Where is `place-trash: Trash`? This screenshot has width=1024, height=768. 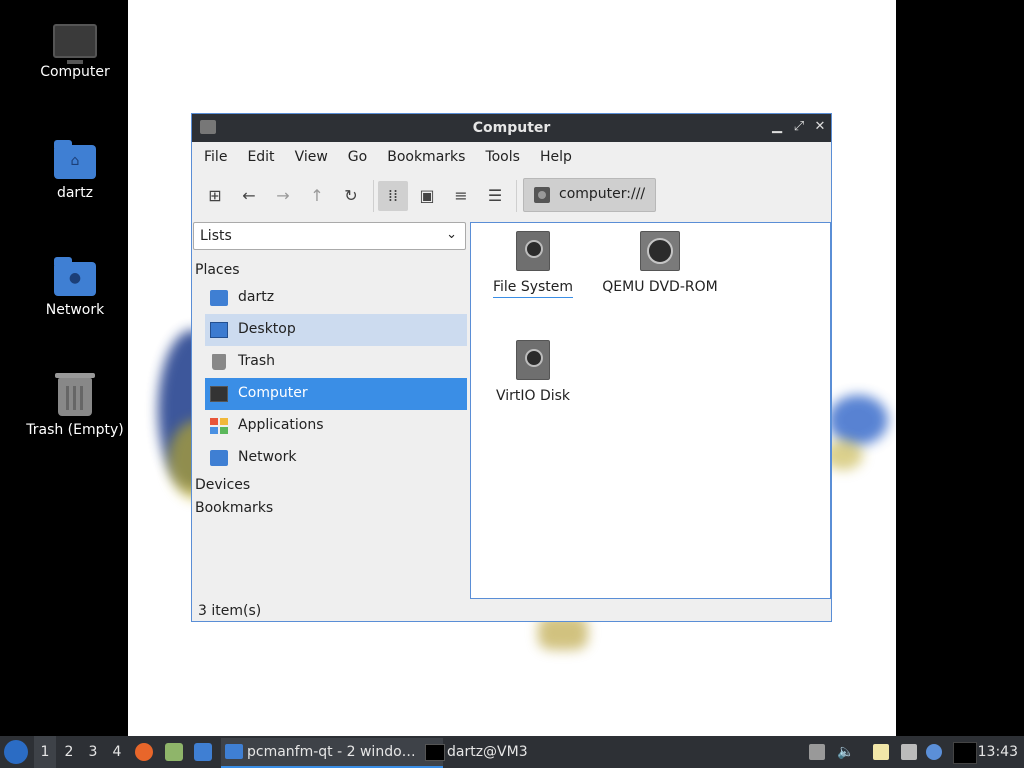 place-trash: Trash is located at coordinates (336, 362).